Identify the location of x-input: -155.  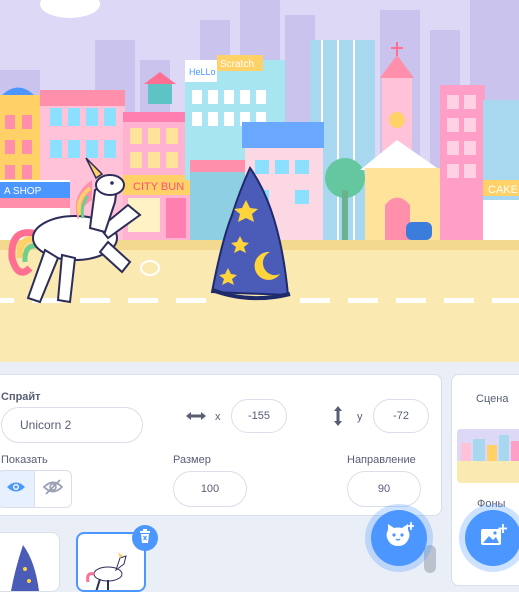
(259, 416).